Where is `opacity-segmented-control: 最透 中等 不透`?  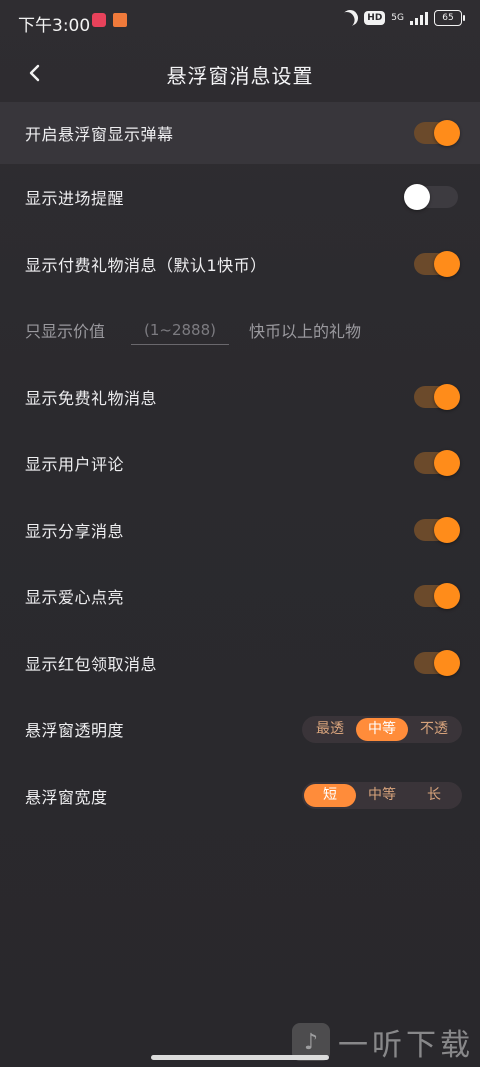
opacity-segmented-control: 最透 中等 不透 is located at coordinates (382, 729).